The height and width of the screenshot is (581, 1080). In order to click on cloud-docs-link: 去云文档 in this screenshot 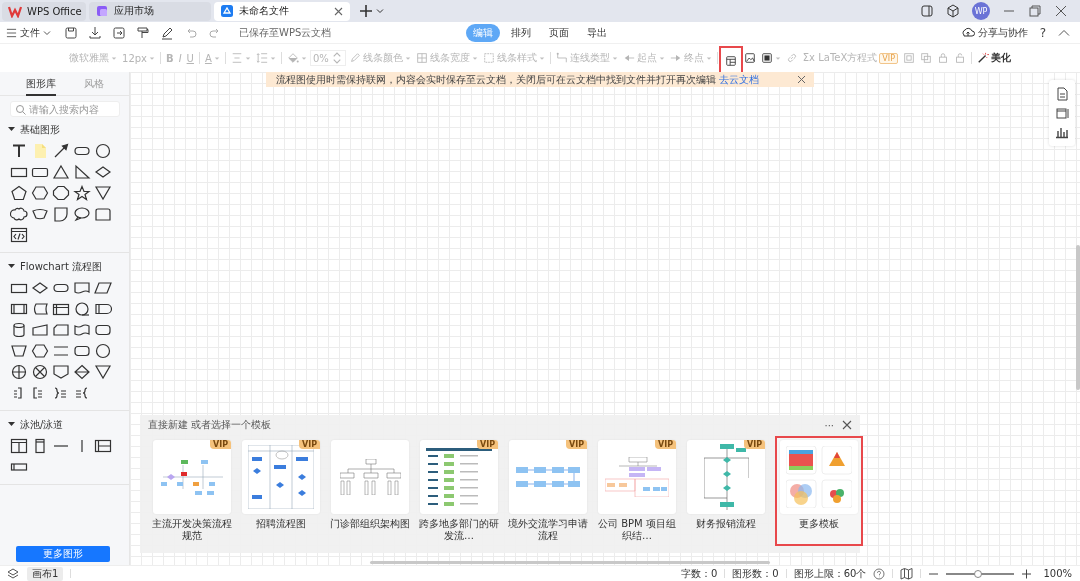, I will do `click(739, 79)`.